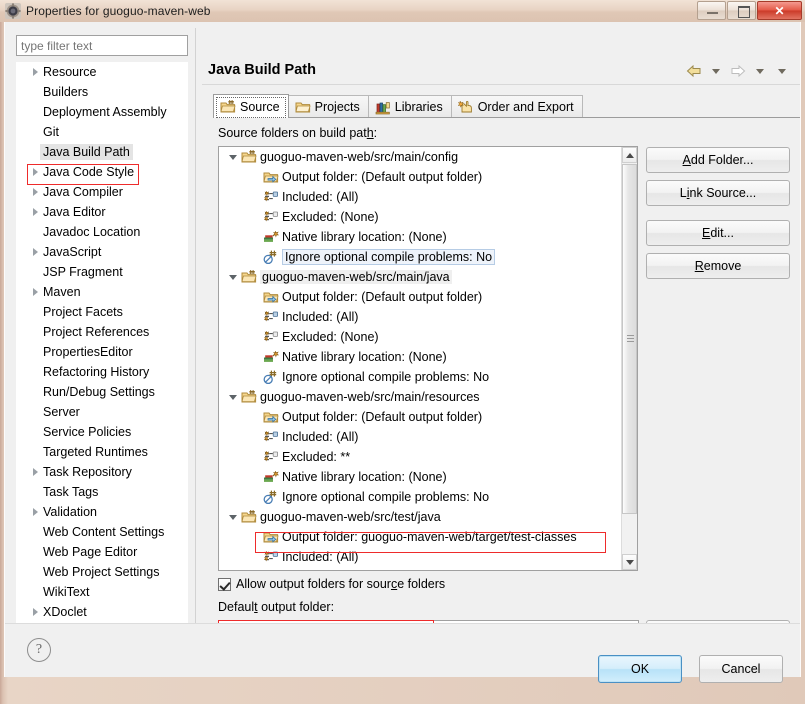 This screenshot has height=704, width=805. What do you see at coordinates (465, 107) in the screenshot?
I see `order-export-icon` at bounding box center [465, 107].